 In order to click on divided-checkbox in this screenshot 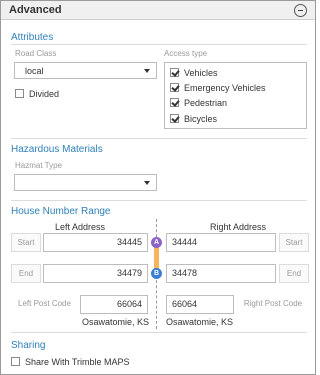, I will do `click(19, 93)`.